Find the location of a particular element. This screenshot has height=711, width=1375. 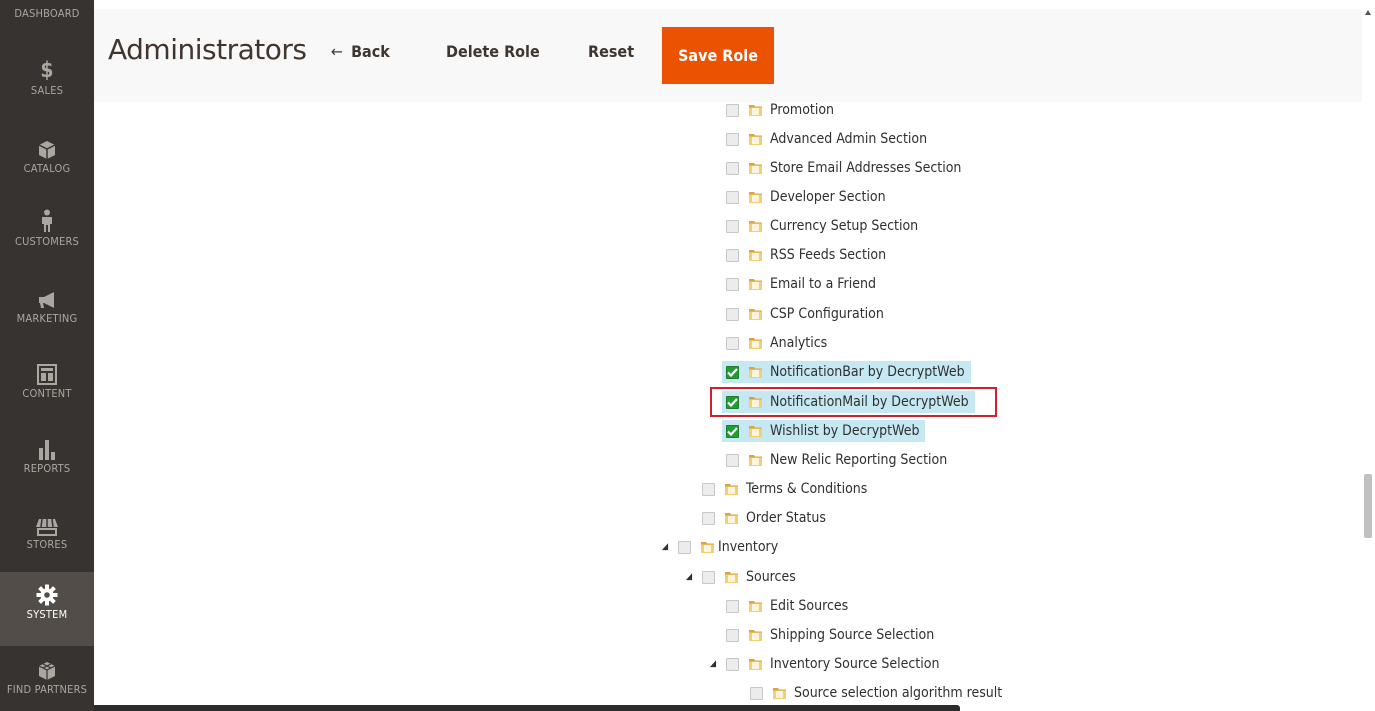

node-label: Promotion is located at coordinates (802, 110).